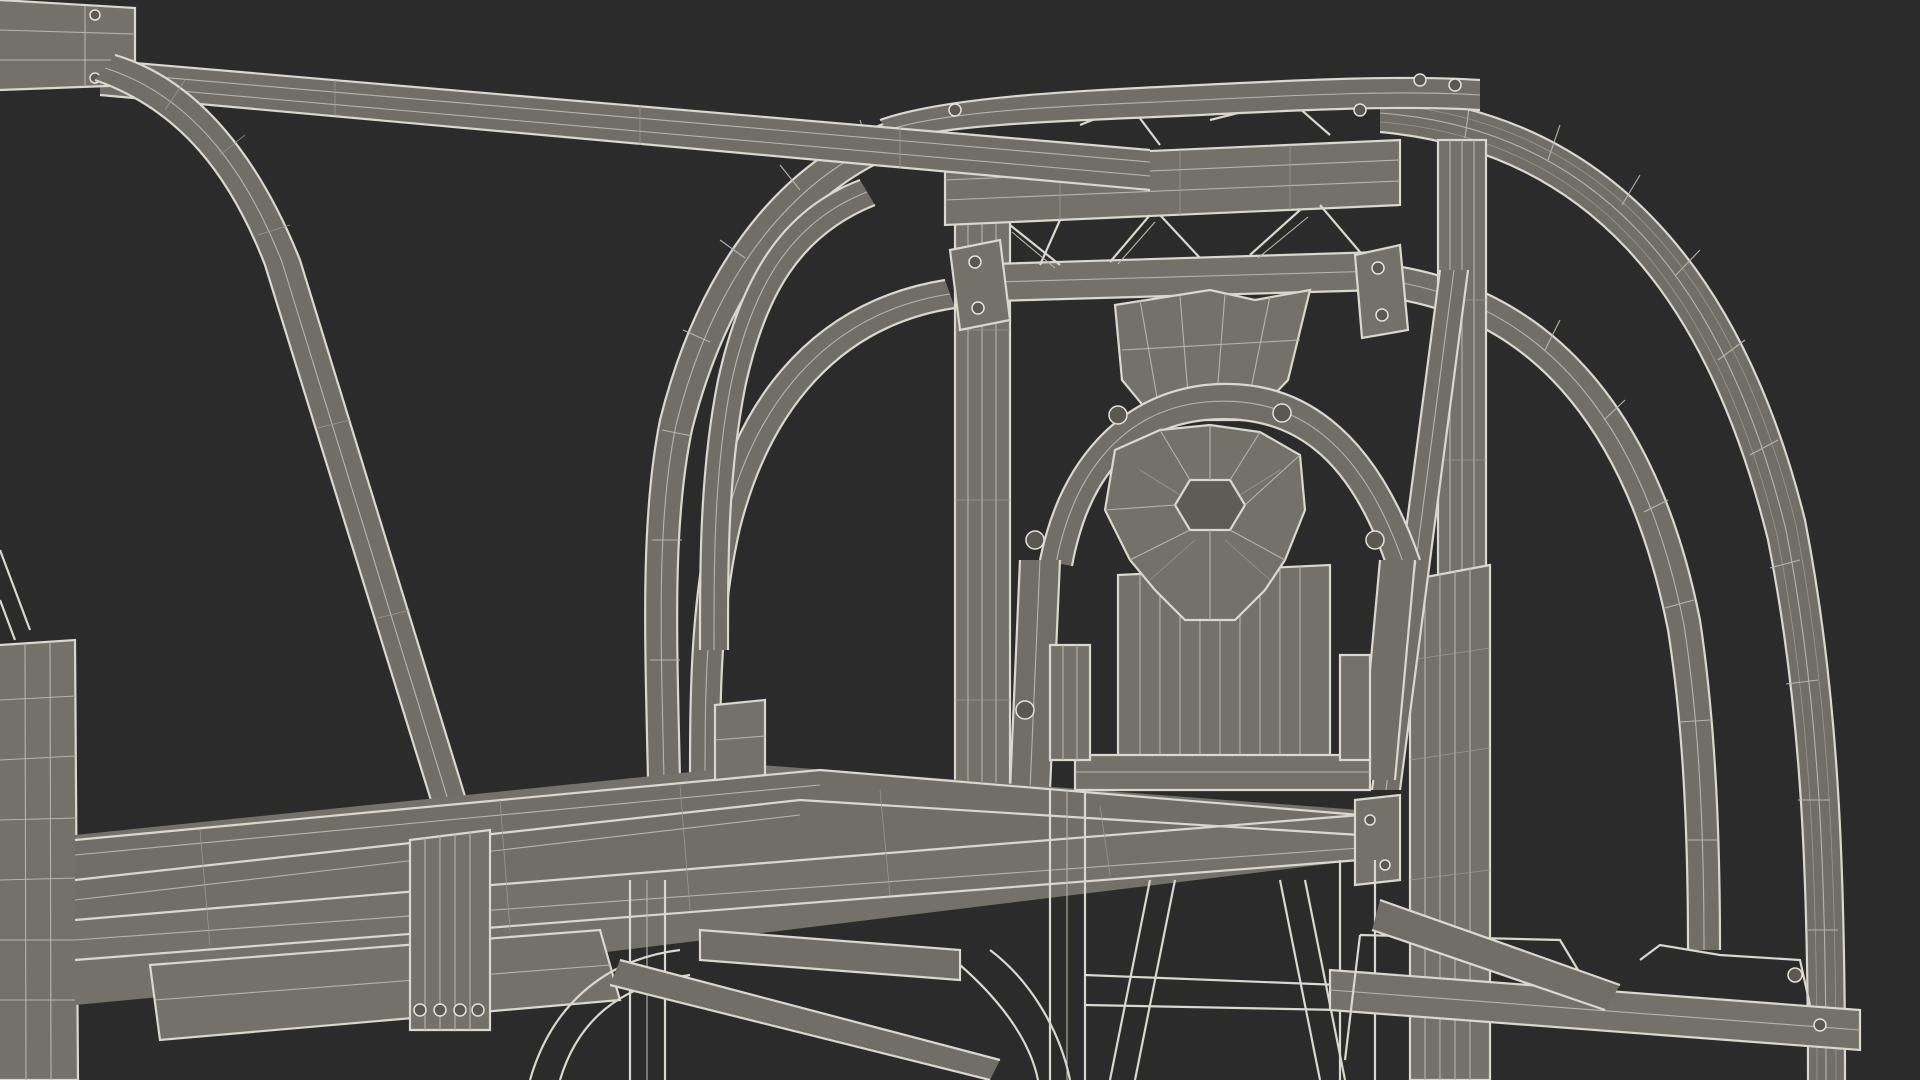 This screenshot has width=1920, height=1080. What do you see at coordinates (1381, 291) in the screenshot?
I see `upper-right-bracket` at bounding box center [1381, 291].